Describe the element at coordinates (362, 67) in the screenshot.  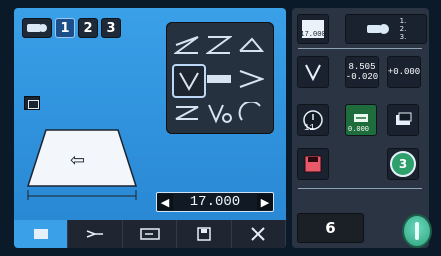
I see `position-top: 8.505` at that location.